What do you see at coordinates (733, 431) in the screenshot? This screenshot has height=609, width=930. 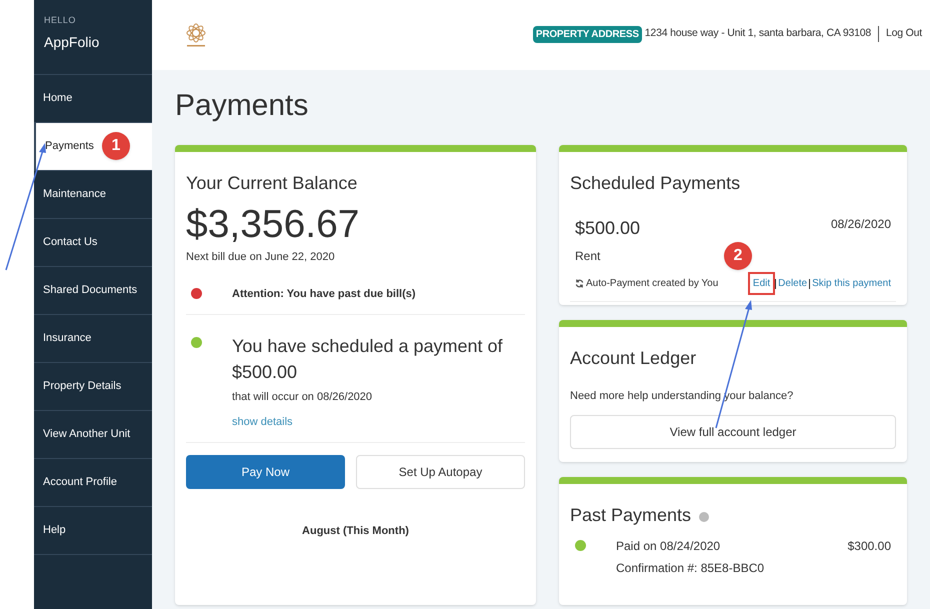 I see `ledger-button: View full account ledger` at bounding box center [733, 431].